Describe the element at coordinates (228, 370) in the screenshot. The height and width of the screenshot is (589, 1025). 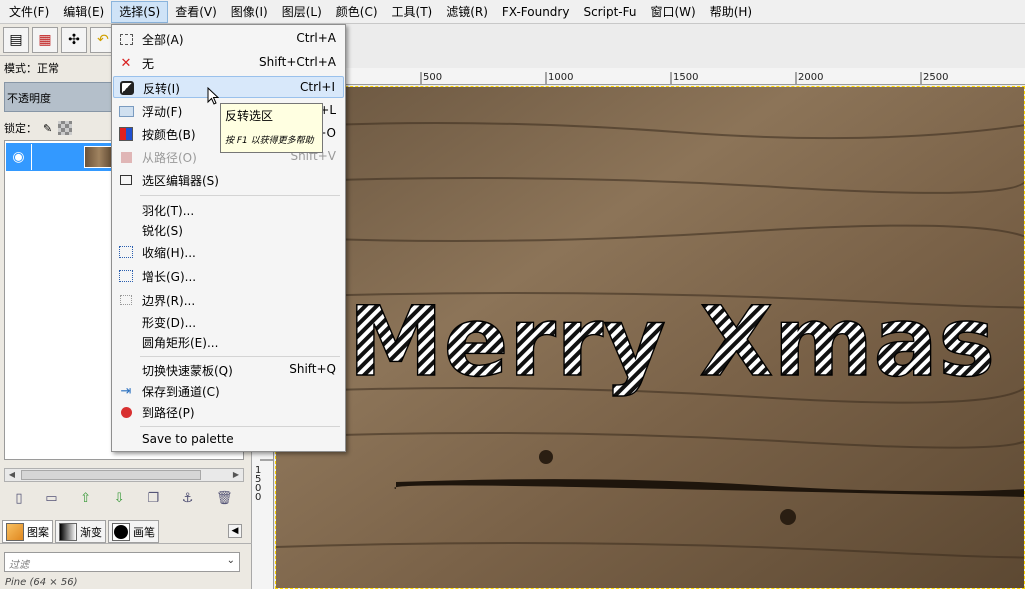
I see `menu-item-quick-mask: 切换快速蒙板(Q) Shift+Q` at that location.